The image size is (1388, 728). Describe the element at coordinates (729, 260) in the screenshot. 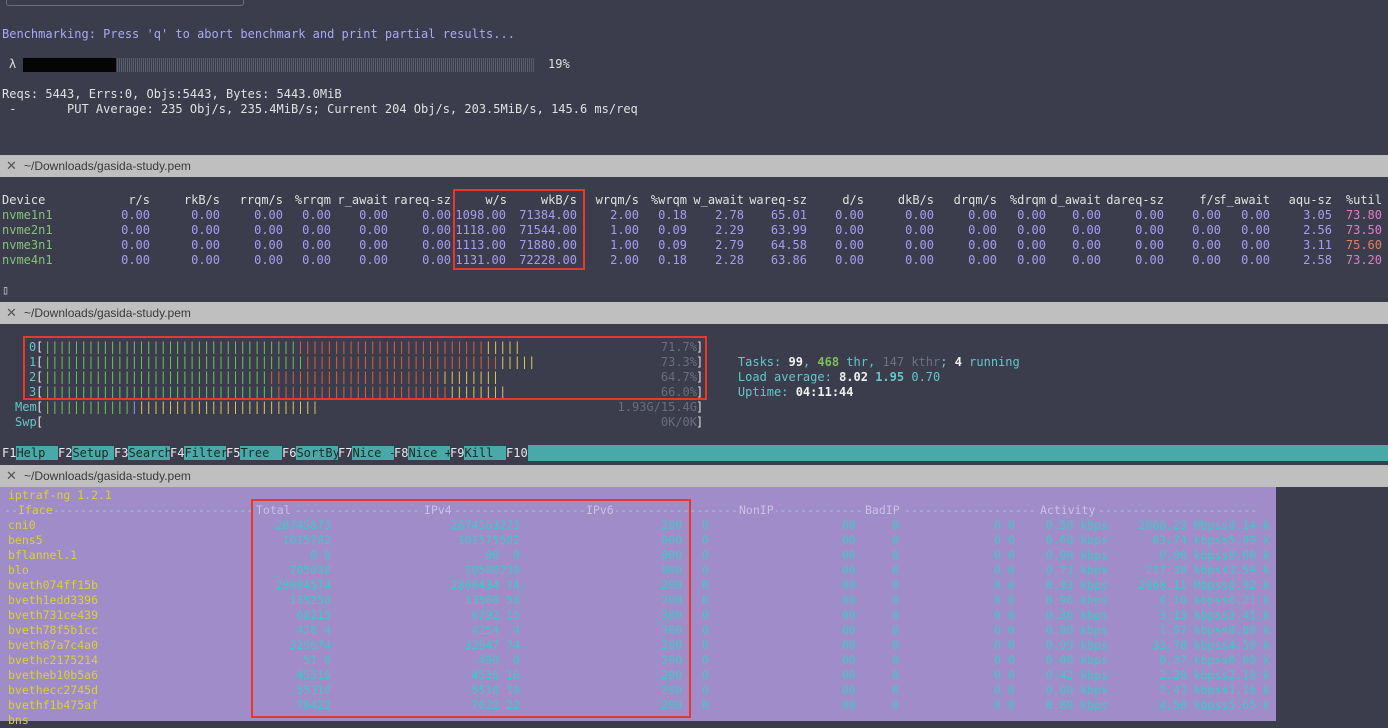

I see `iostat-cell: 2.28` at that location.